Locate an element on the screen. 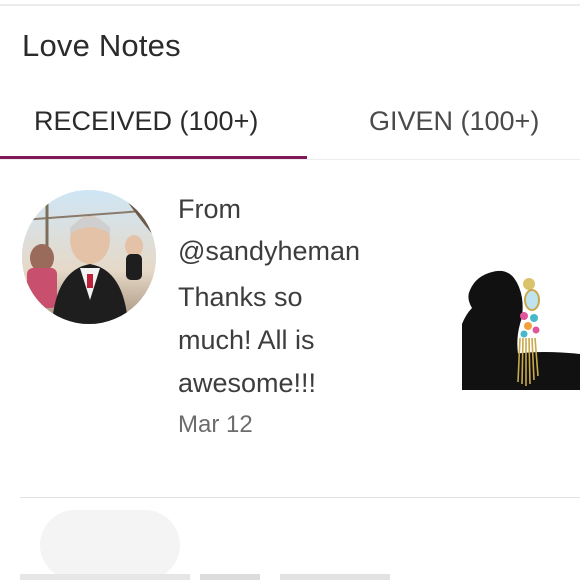  tab-given: GIVEN (100+) is located at coordinates (454, 125).